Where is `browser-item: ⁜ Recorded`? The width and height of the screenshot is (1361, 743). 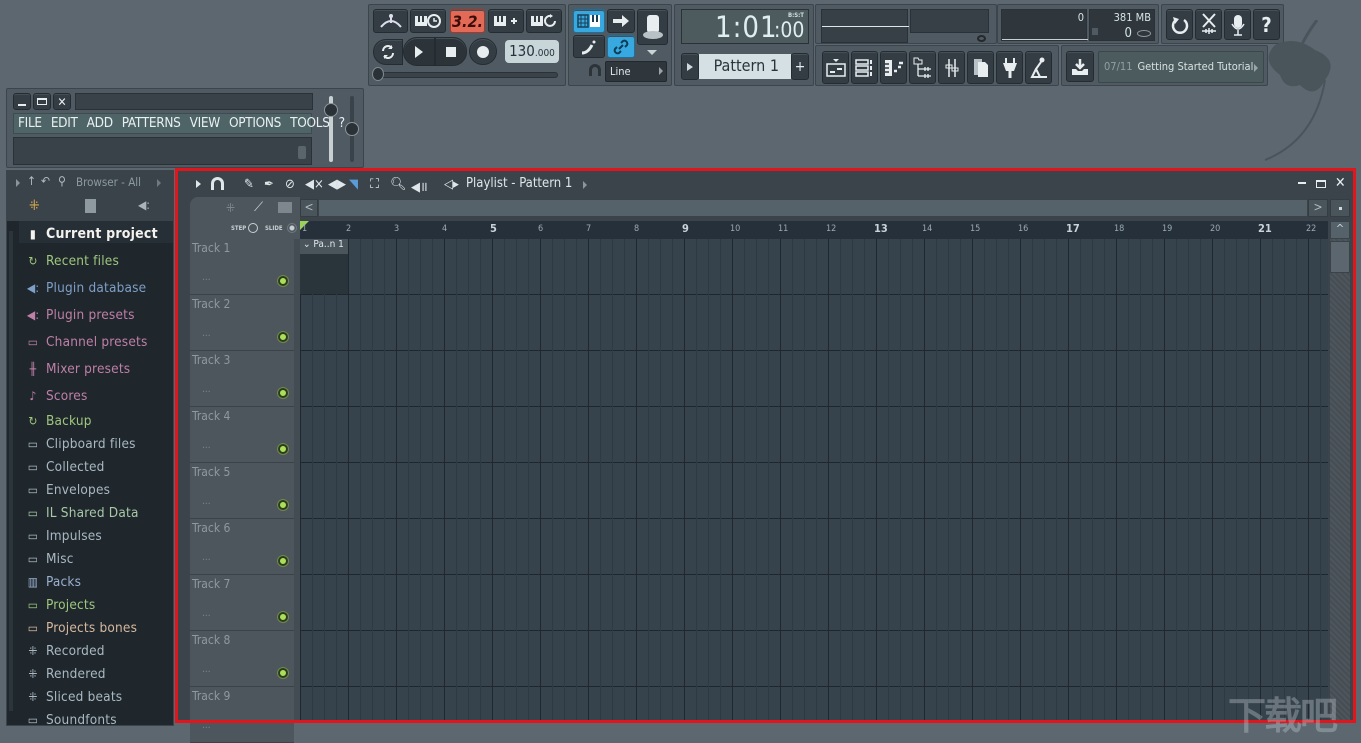
browser-item: ⁜ Recorded is located at coordinates (65, 651).